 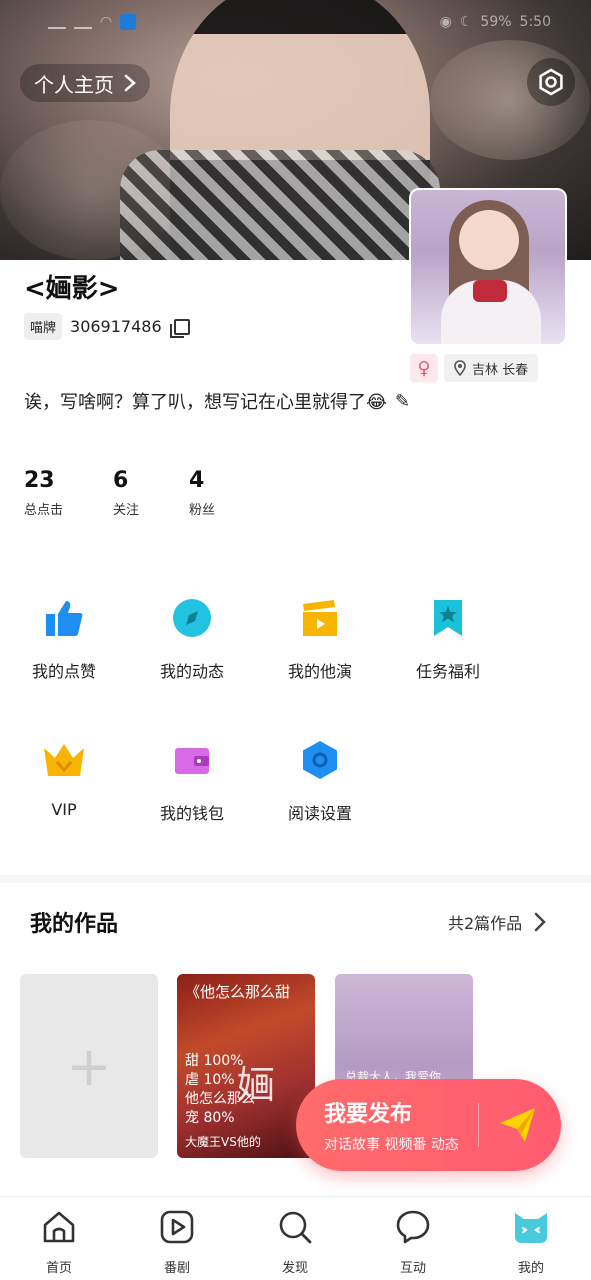 What do you see at coordinates (197, 480) in the screenshot?
I see `stat-value: 4` at bounding box center [197, 480].